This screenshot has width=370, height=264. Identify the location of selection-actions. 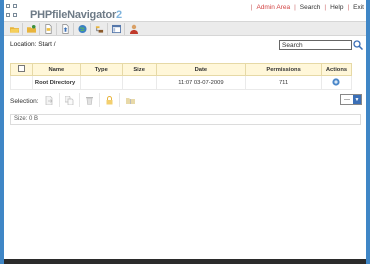
(90, 100).